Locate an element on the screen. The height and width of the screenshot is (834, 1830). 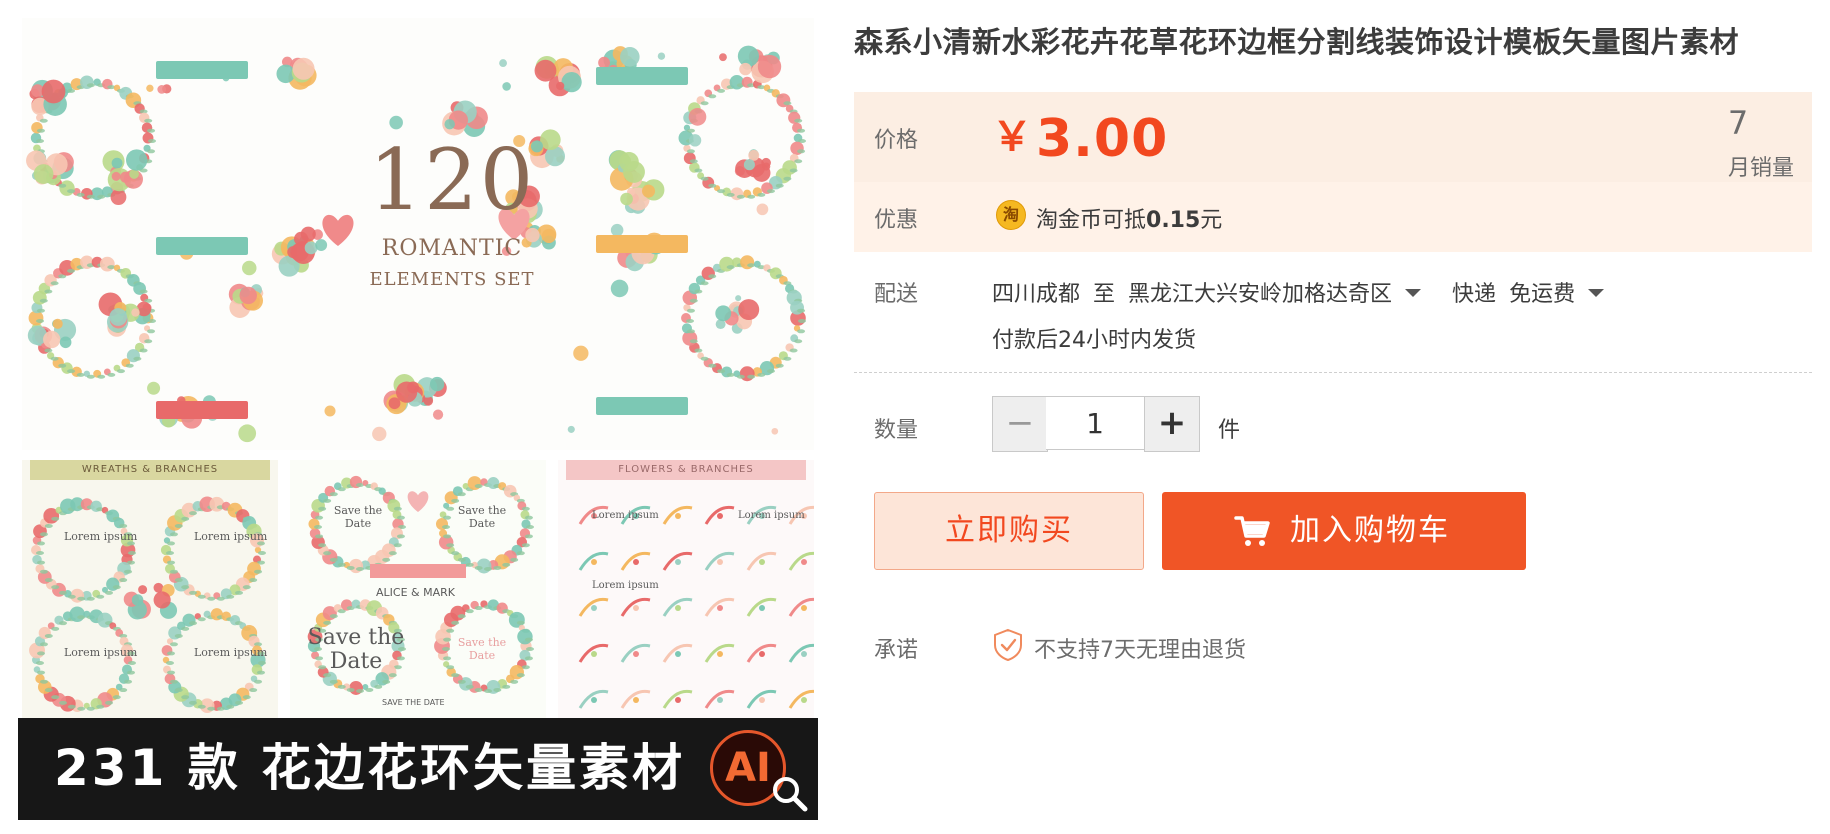
ship-method-select: 快递 免运费 is located at coordinates (1528, 294).